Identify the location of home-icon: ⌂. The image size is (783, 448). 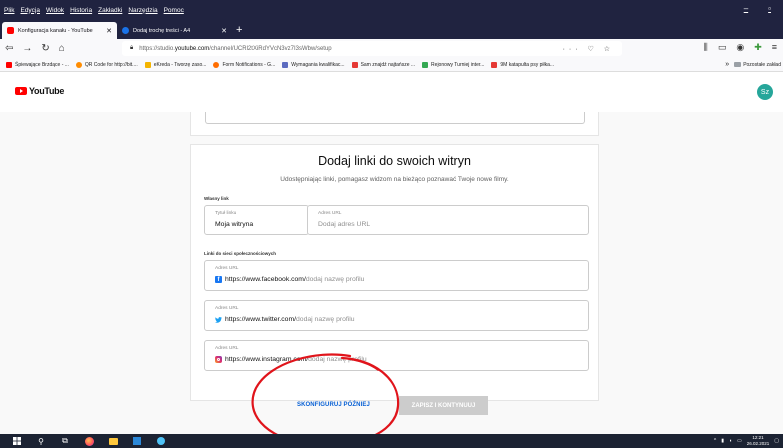
(62, 48).